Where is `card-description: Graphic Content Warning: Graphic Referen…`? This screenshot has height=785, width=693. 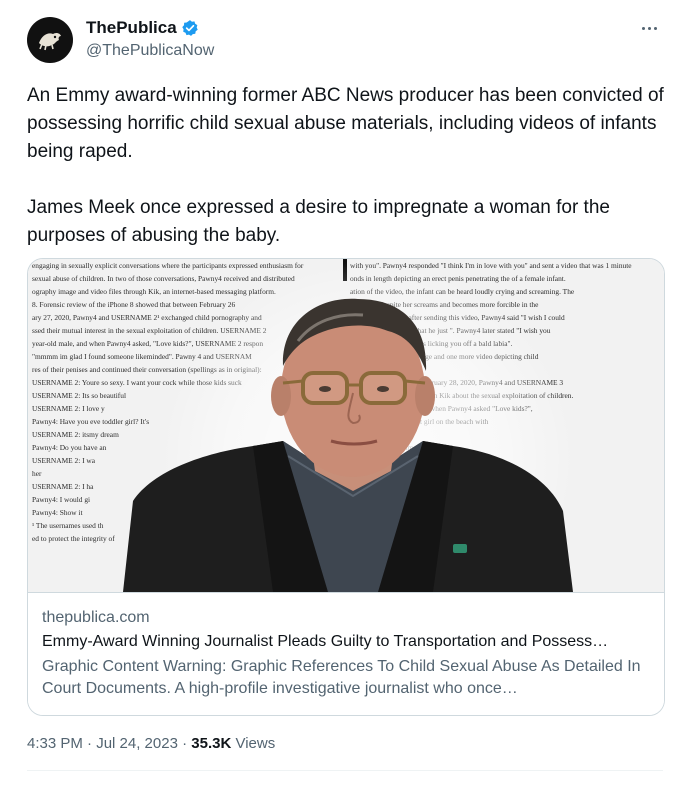
card-description: Graphic Content Warning: Graphic Referen… is located at coordinates (347, 678).